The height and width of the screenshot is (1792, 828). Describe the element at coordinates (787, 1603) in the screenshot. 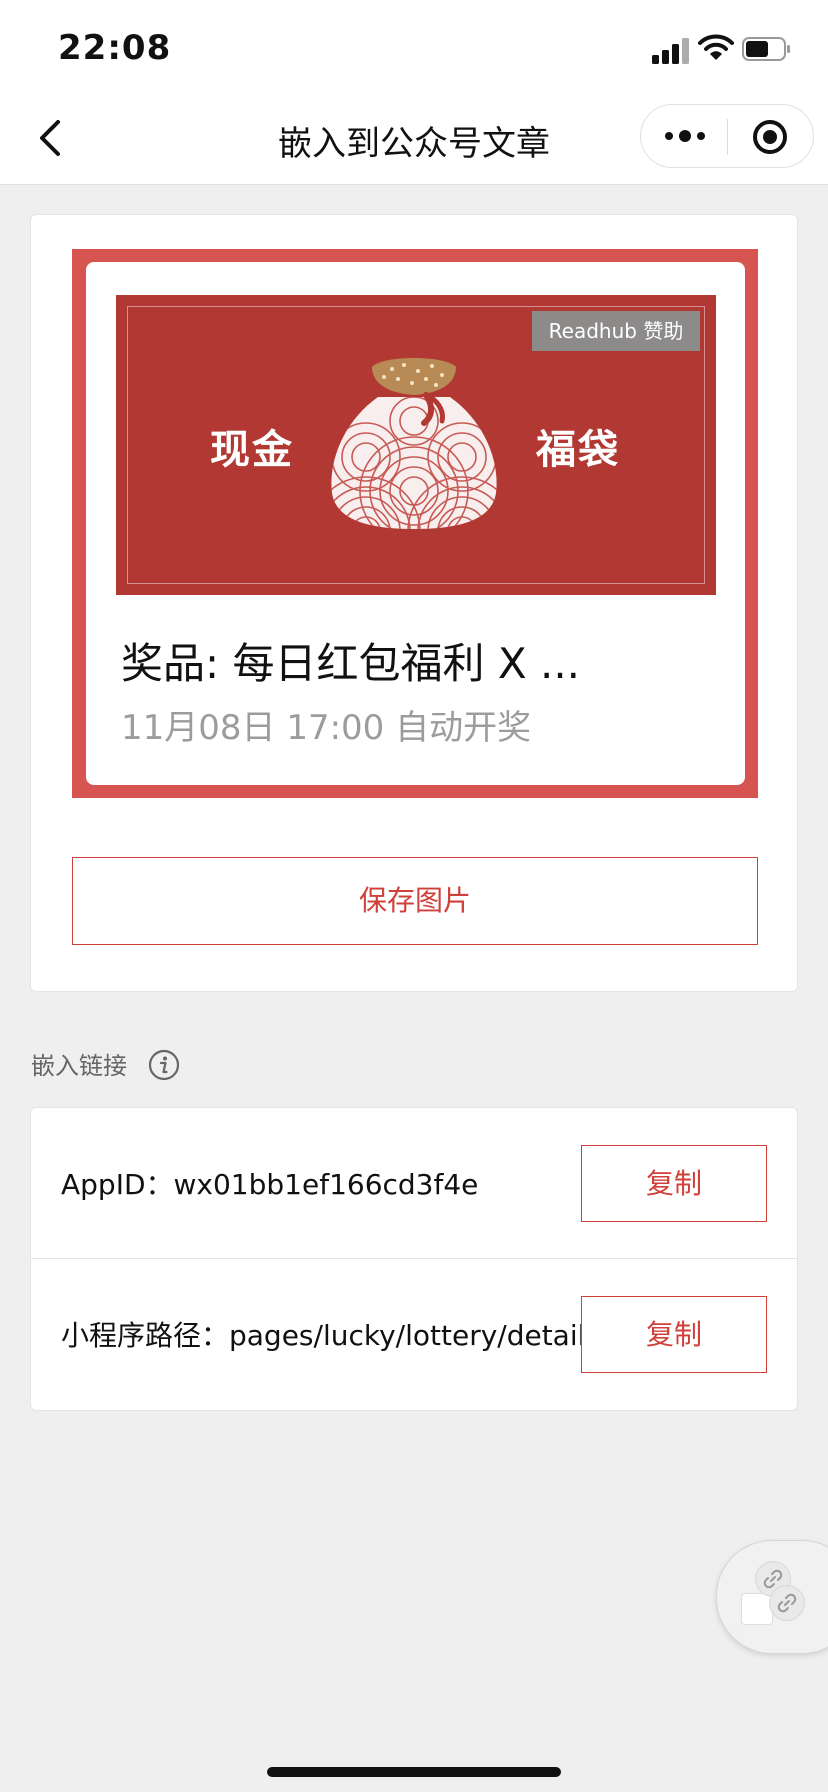

I see `link-icon` at that location.